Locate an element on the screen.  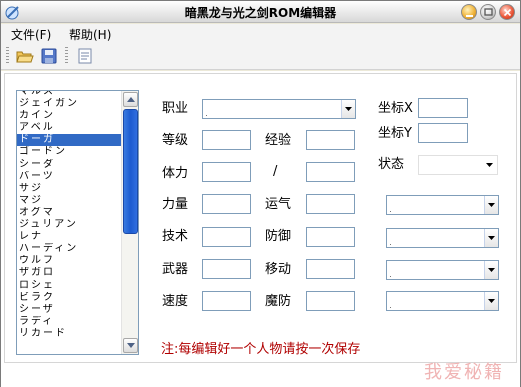
strength-input is located at coordinates (226, 204).